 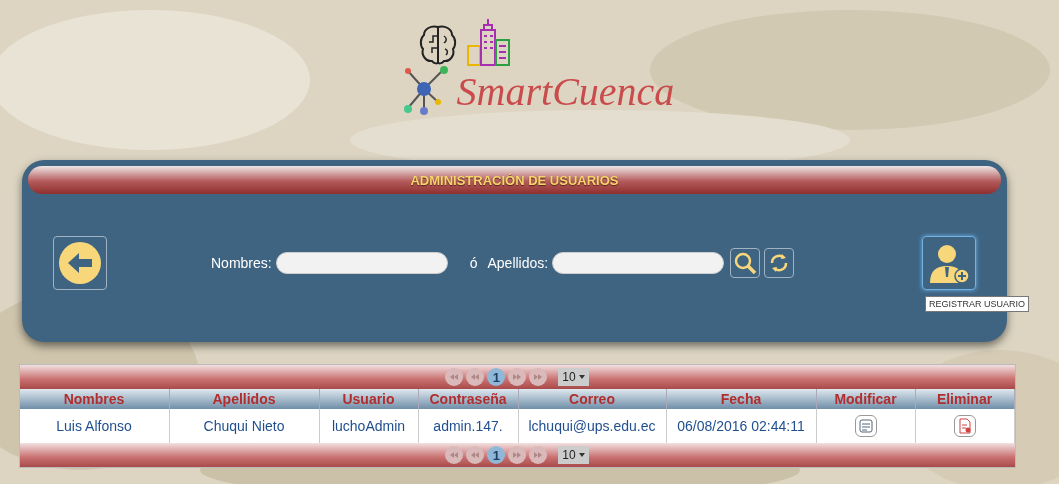 What do you see at coordinates (80, 263) in the screenshot?
I see `back-button` at bounding box center [80, 263].